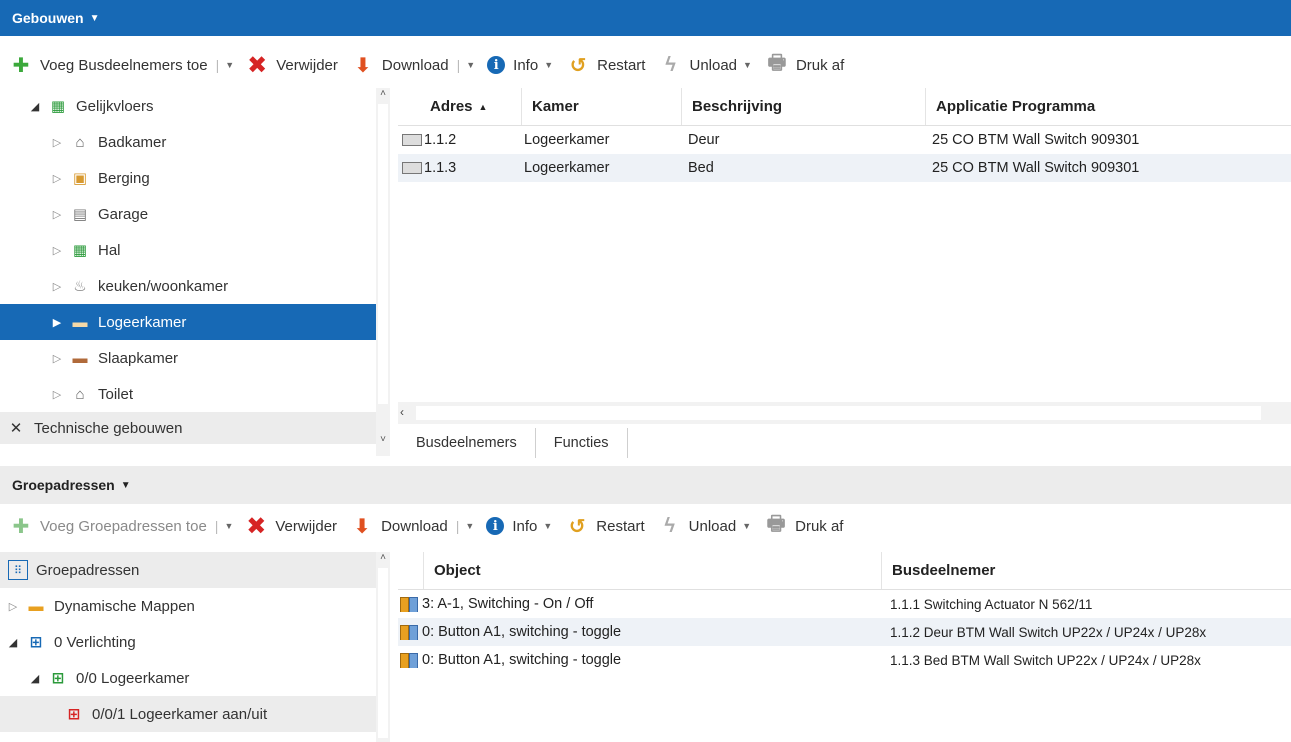 This screenshot has height=742, width=1291. I want to click on tree-item-label: 0/0 Logeerkamer, so click(133, 678).